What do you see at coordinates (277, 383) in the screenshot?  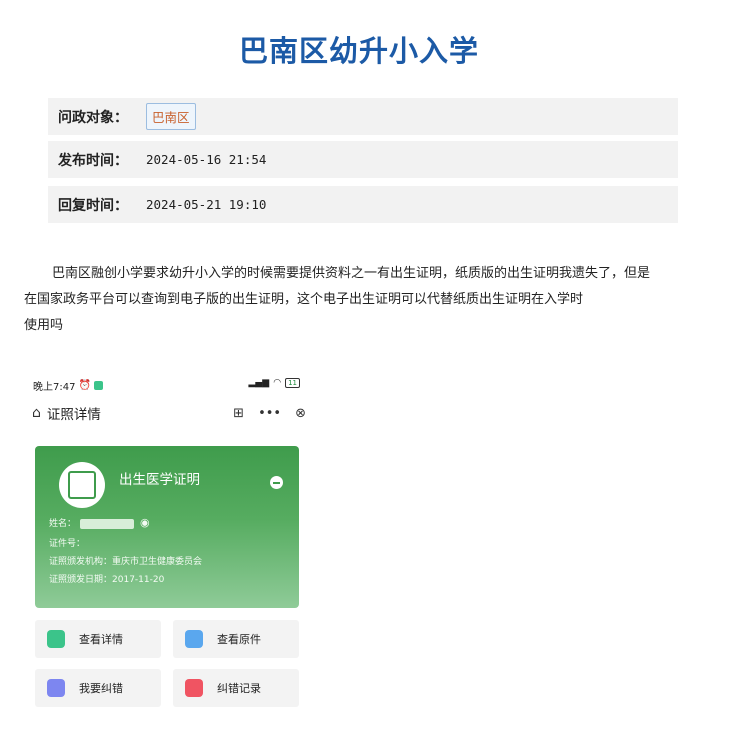 I see `wifi-icon: ◠` at bounding box center [277, 383].